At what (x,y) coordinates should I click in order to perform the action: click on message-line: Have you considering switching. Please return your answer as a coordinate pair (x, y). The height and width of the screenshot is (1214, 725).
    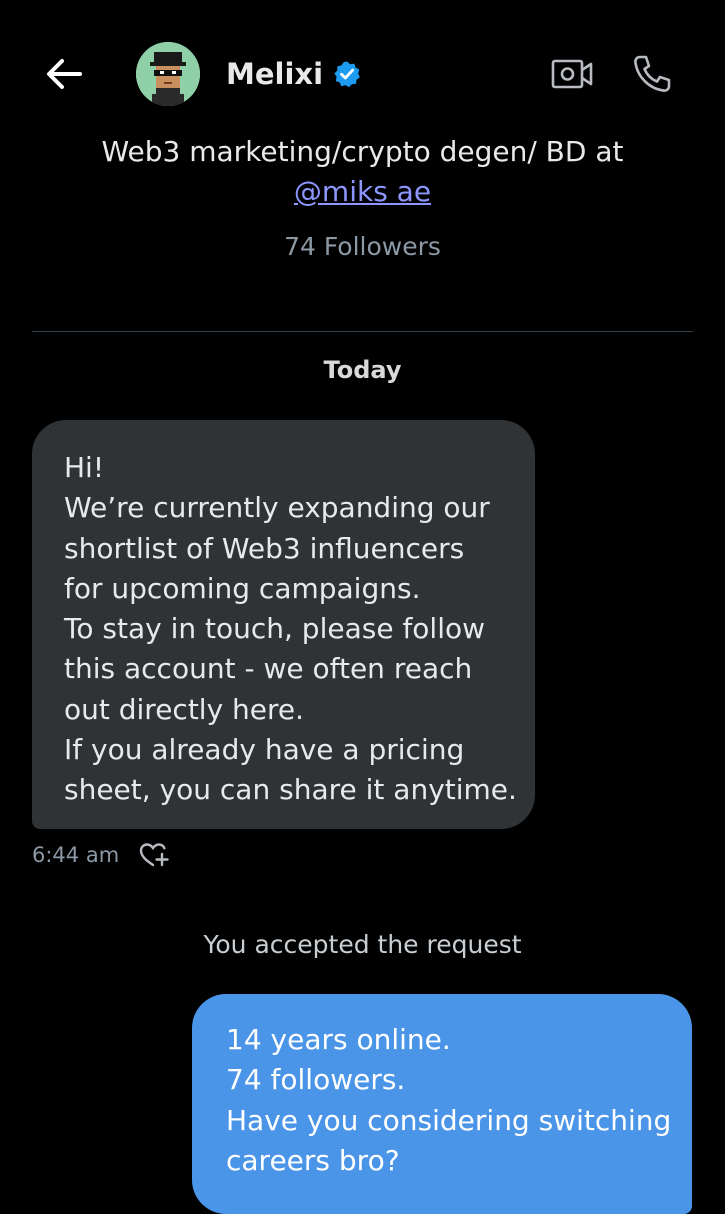
    Looking at the image, I should click on (449, 1120).